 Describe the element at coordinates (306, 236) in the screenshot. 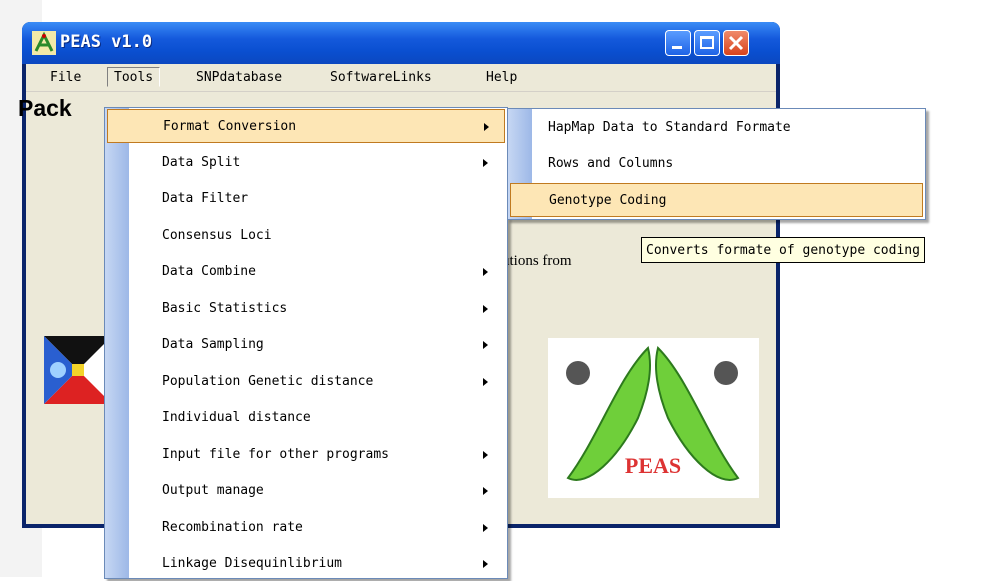

I see `tools-menu-item: Consensus Loci` at that location.